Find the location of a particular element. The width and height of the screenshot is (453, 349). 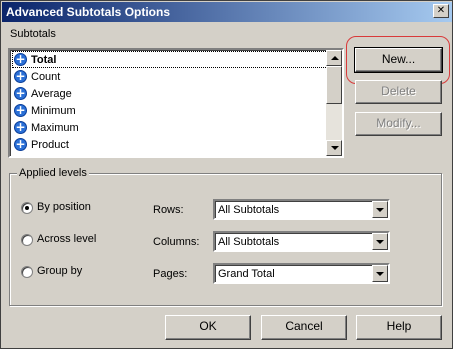

list-item-label: Minimum is located at coordinates (53, 110).